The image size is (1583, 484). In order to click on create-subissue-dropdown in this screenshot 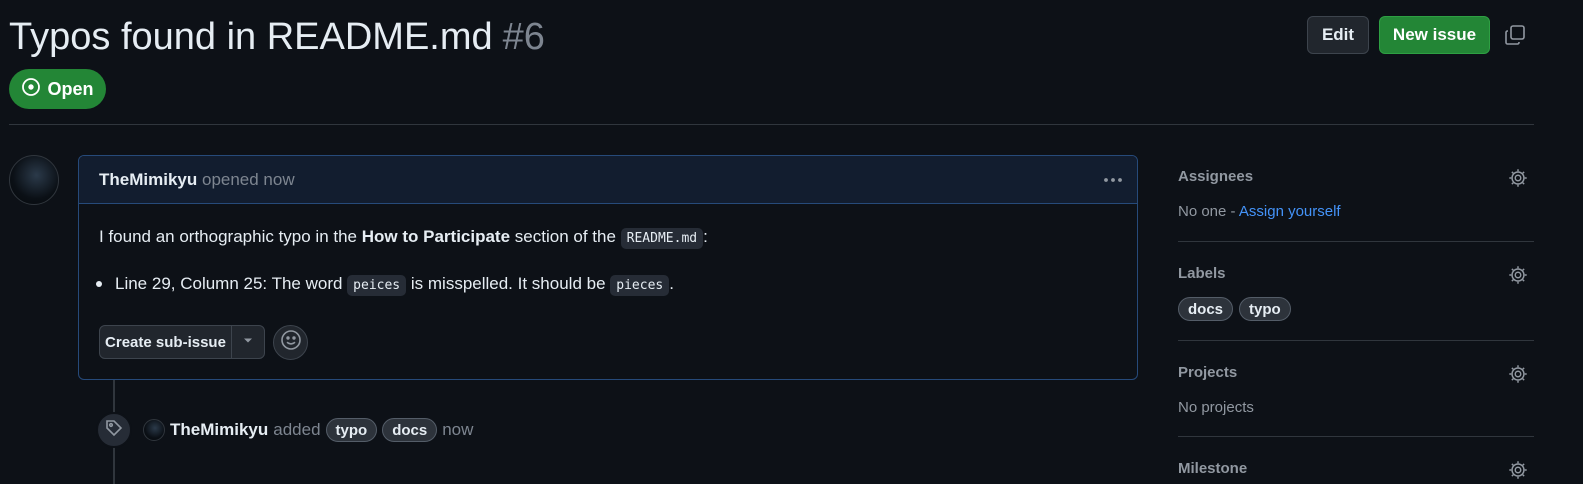, I will do `click(248, 342)`.